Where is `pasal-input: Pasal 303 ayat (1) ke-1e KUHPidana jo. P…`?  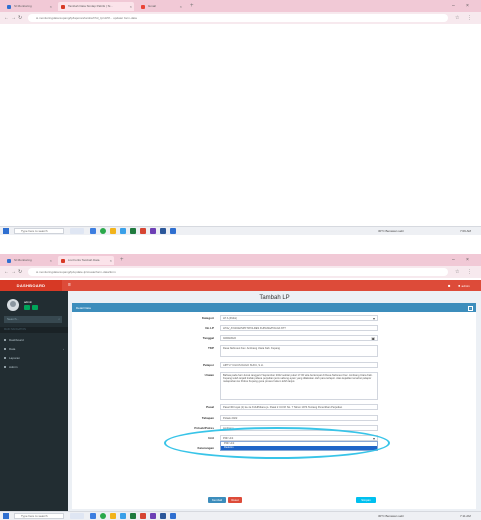 pasal-input: Pasal 303 ayat (1) ke-1e KUHPidana jo. P… is located at coordinates (299, 407).